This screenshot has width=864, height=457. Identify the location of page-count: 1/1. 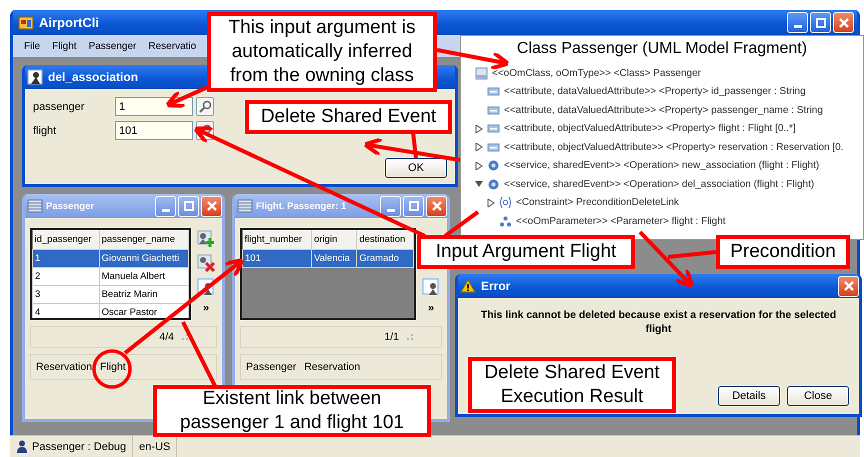
(391, 337).